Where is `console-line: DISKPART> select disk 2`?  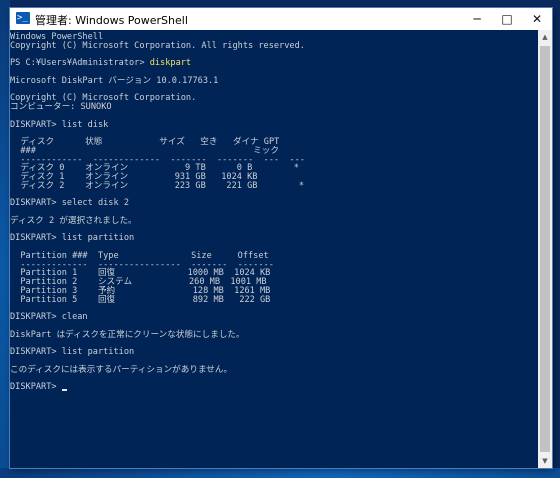
console-line: DISKPART> select disk 2 is located at coordinates (69, 203).